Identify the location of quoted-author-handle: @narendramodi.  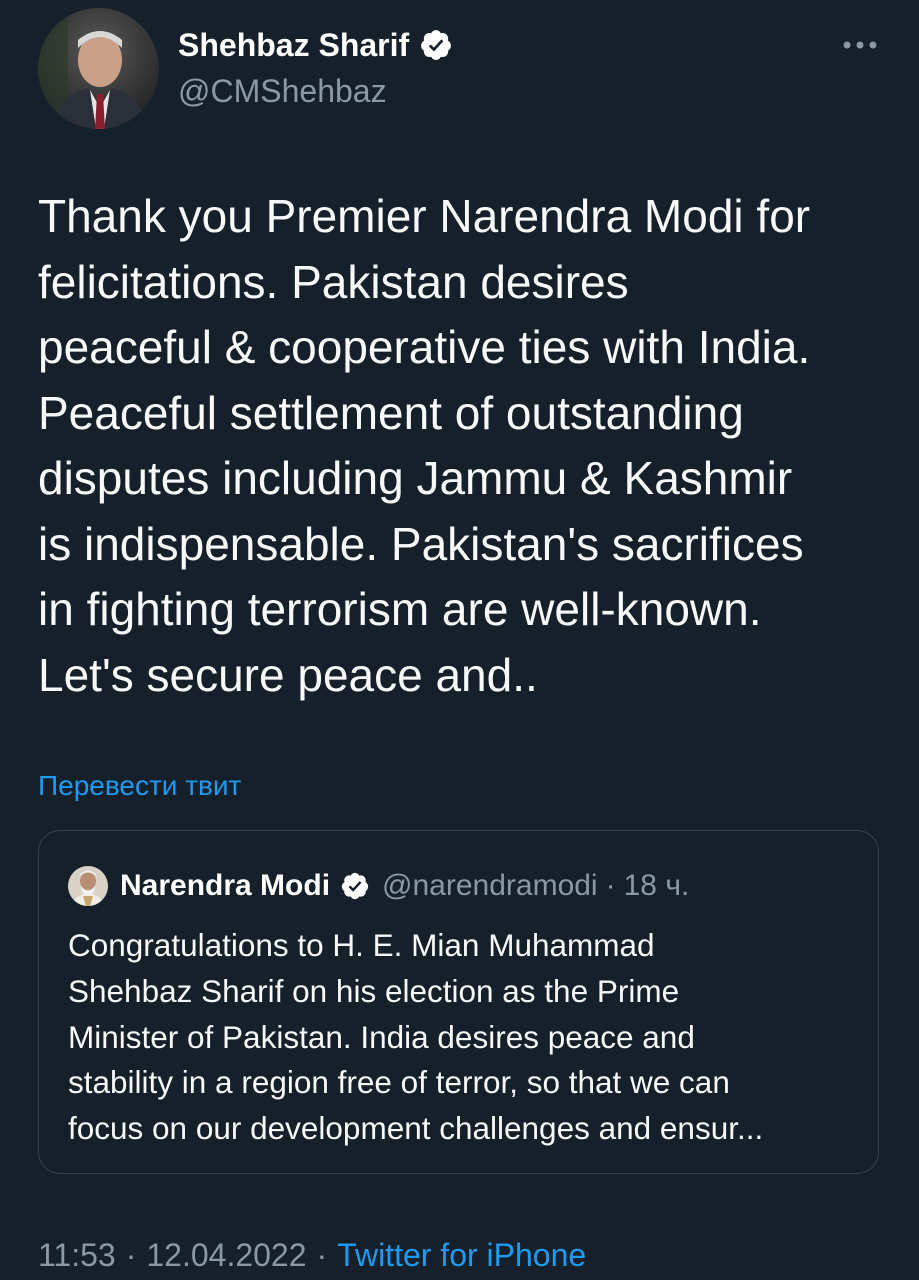
(490, 886).